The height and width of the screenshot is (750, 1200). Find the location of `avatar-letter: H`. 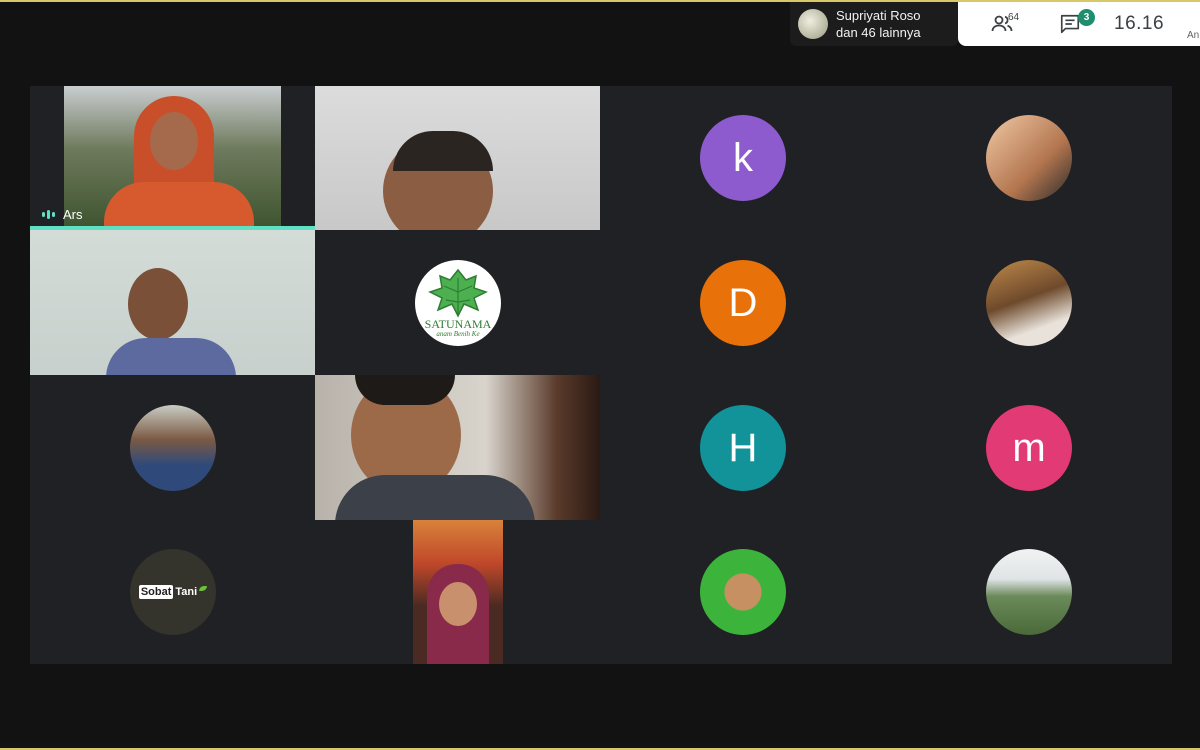

avatar-letter: H is located at coordinates (743, 447).